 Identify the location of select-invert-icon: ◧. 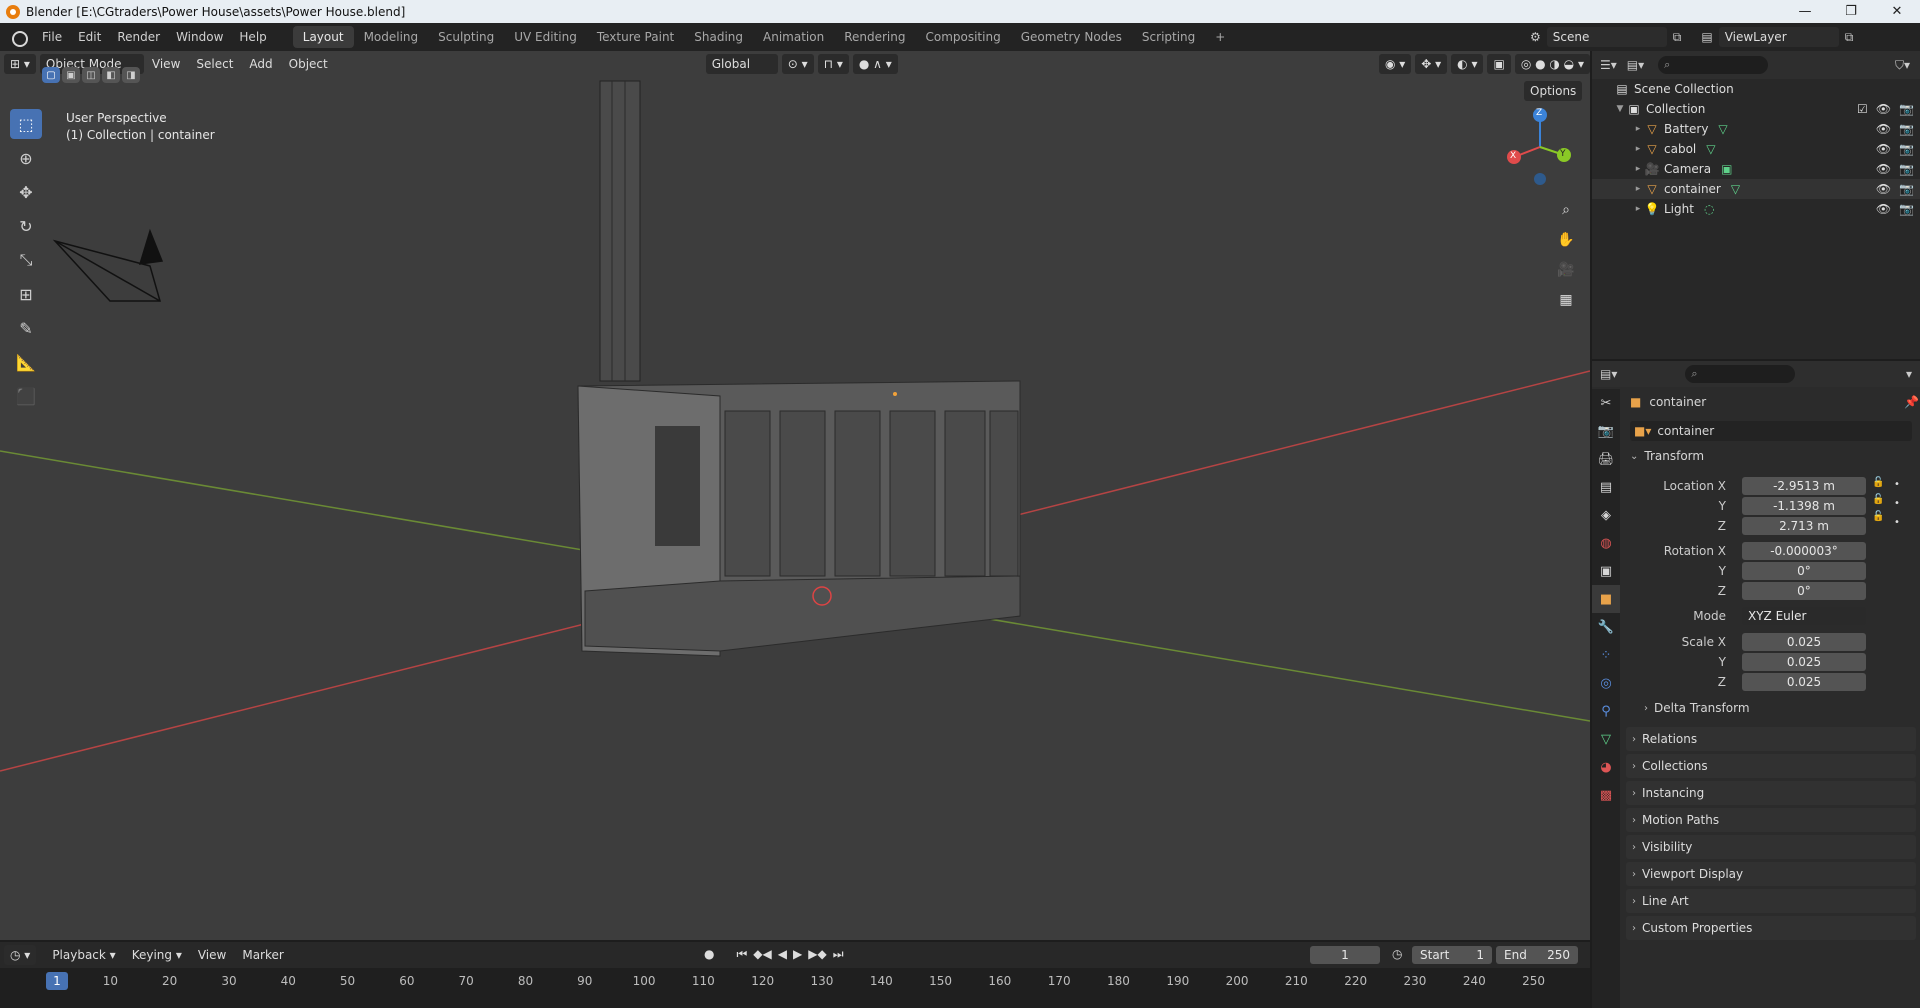
(111, 75).